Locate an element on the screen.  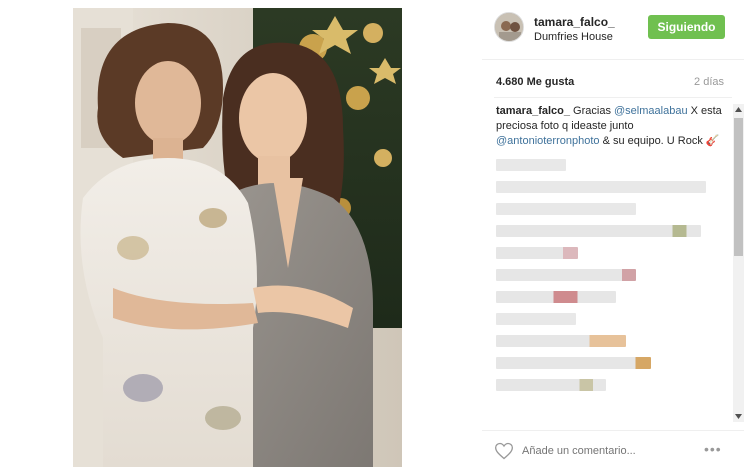
mention-link: @antonioterronphoto is located at coordinates (548, 141).